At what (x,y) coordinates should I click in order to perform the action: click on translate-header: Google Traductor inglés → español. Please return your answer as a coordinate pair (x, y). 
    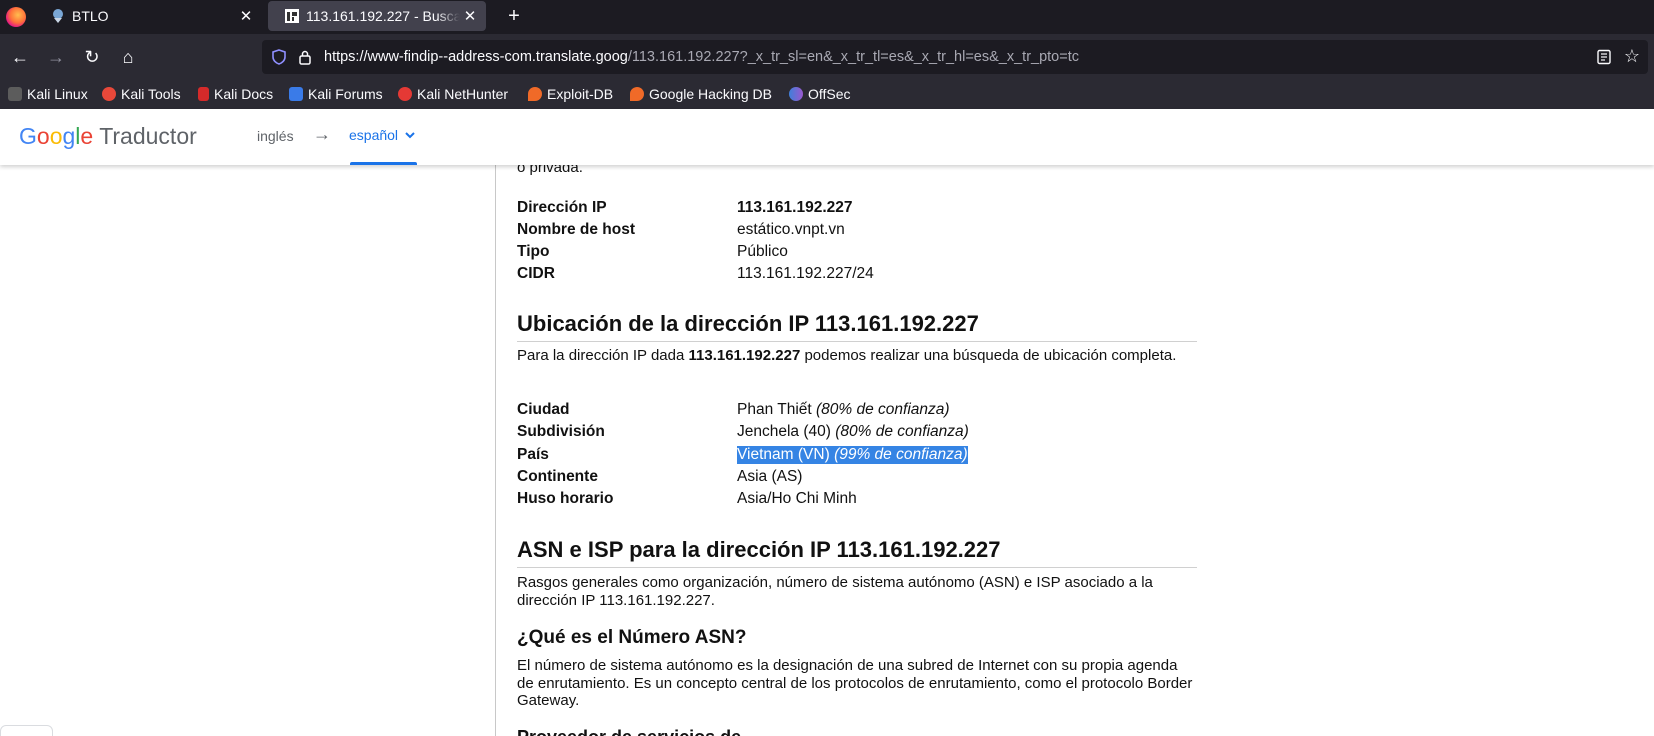
    Looking at the image, I should click on (827, 137).